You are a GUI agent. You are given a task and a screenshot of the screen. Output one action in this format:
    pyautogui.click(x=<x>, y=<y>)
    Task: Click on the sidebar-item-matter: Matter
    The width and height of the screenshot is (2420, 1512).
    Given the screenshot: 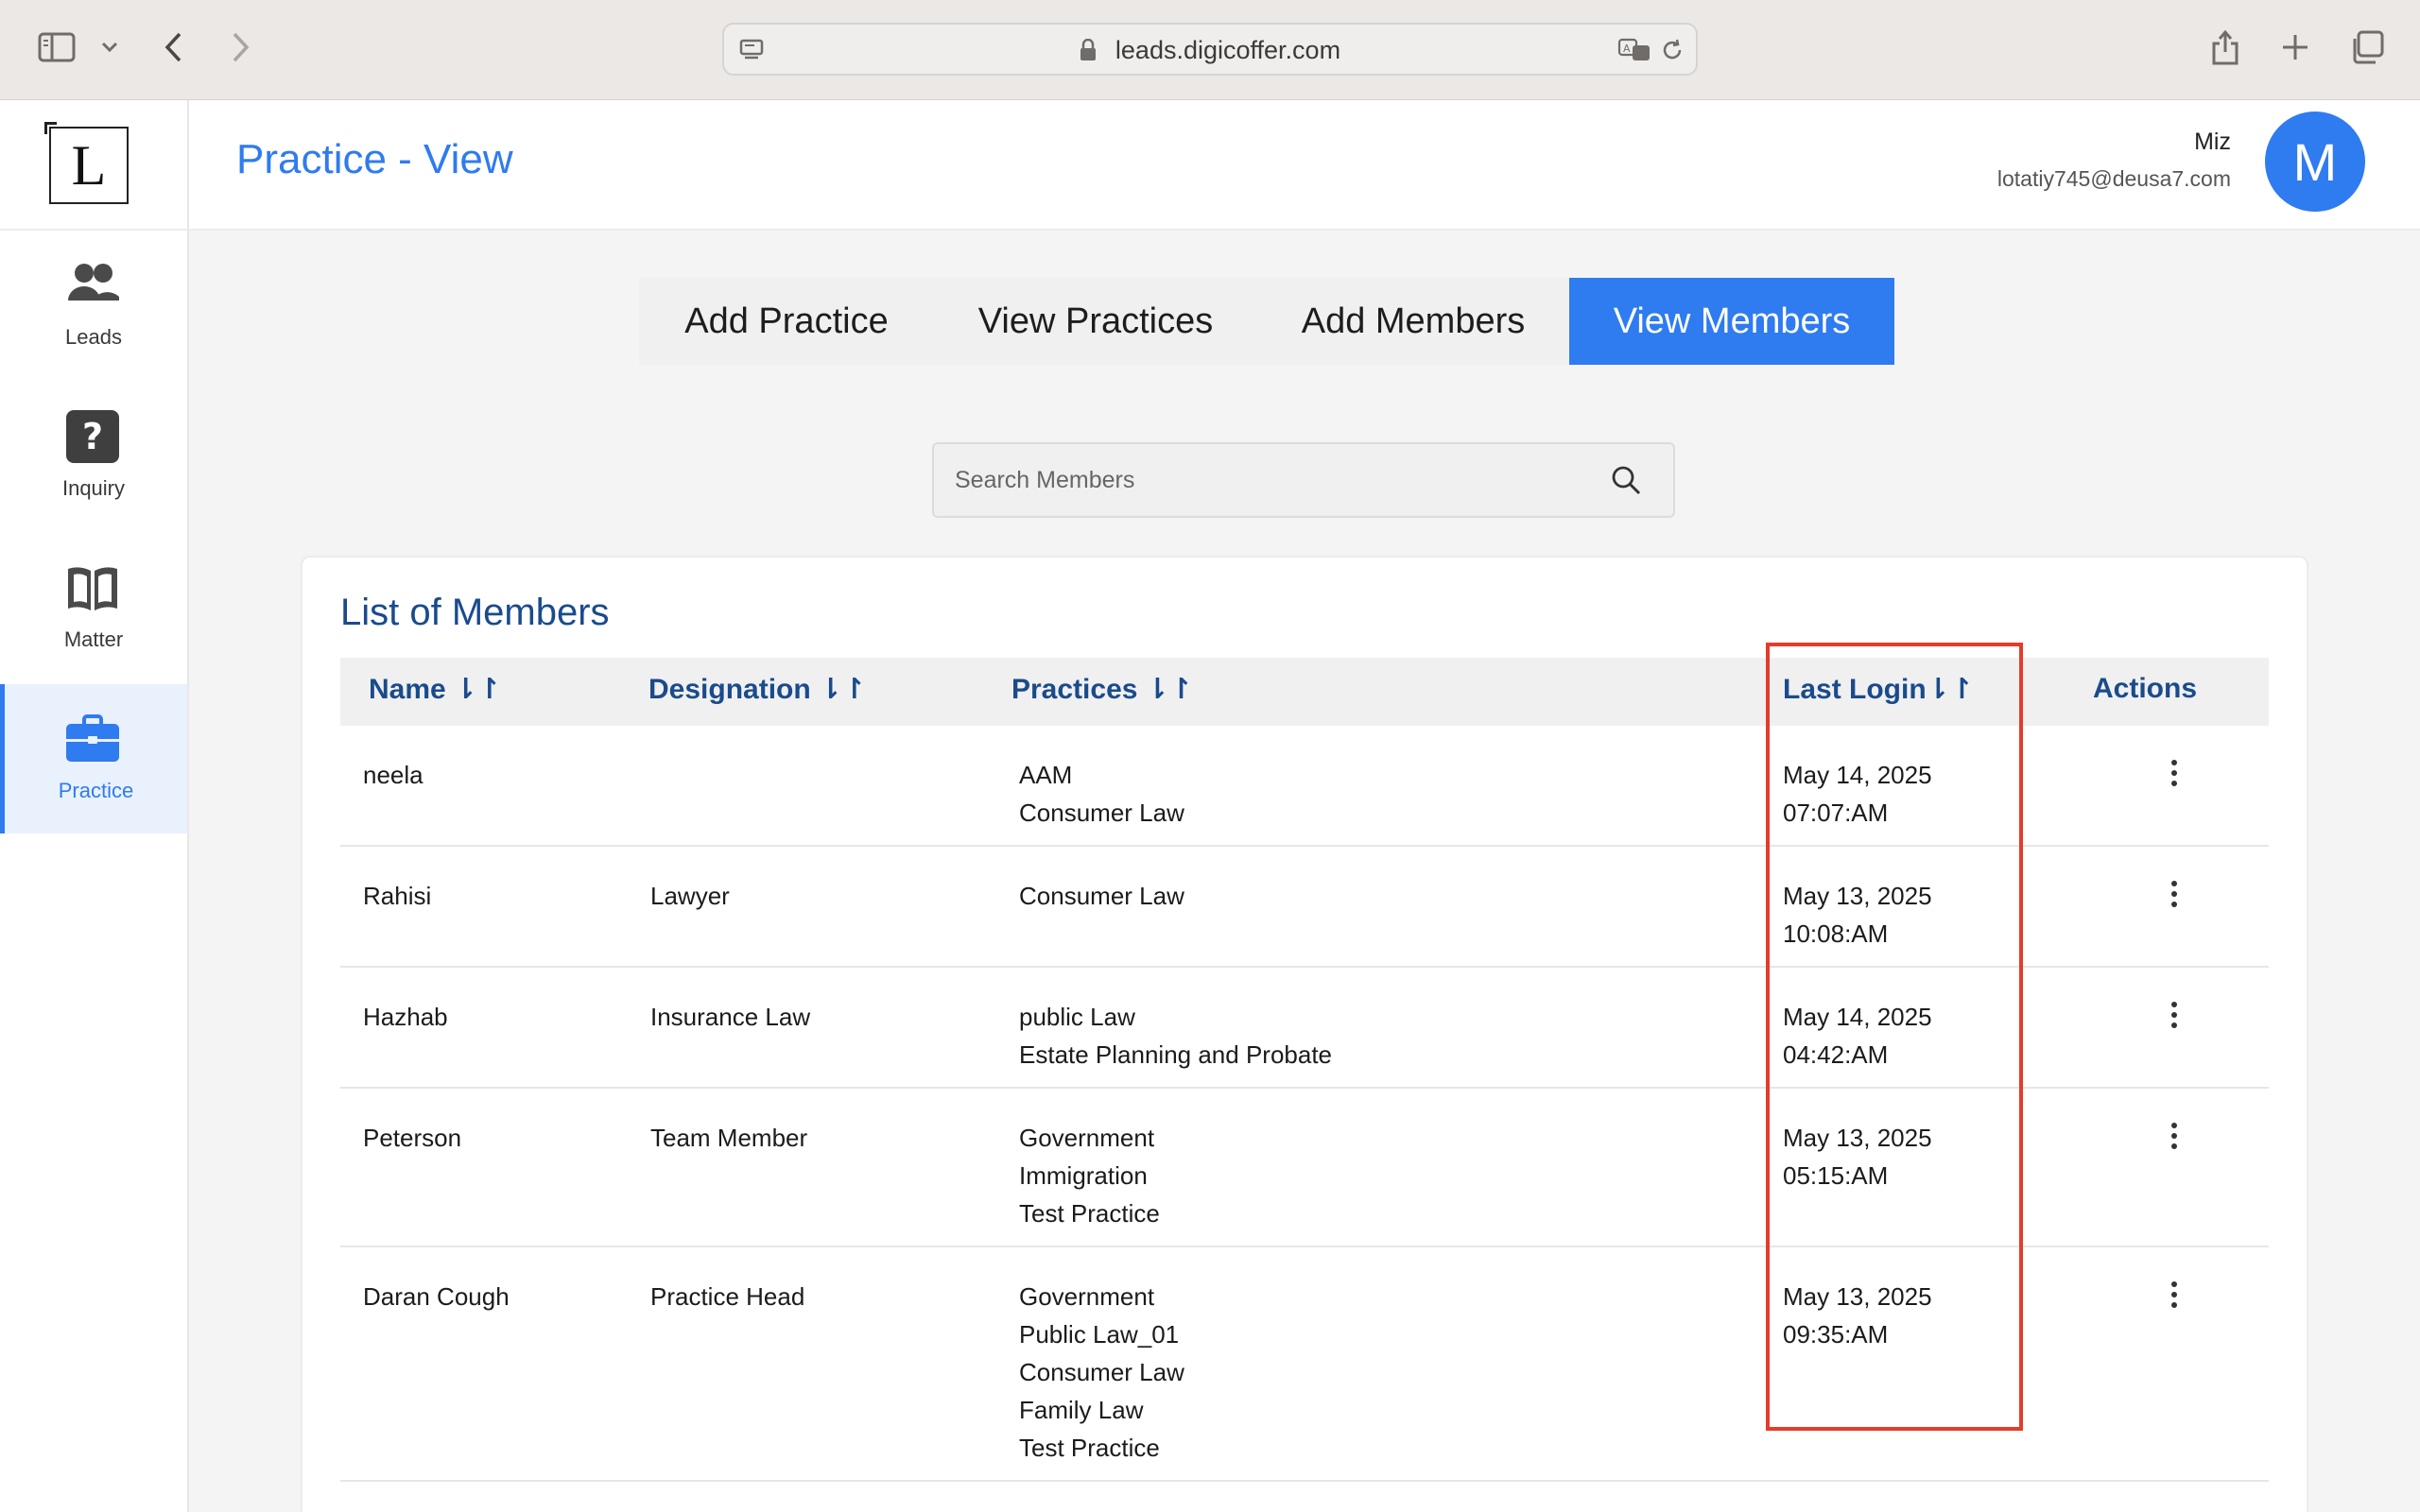 What is the action you would take?
    pyautogui.click(x=93, y=607)
    